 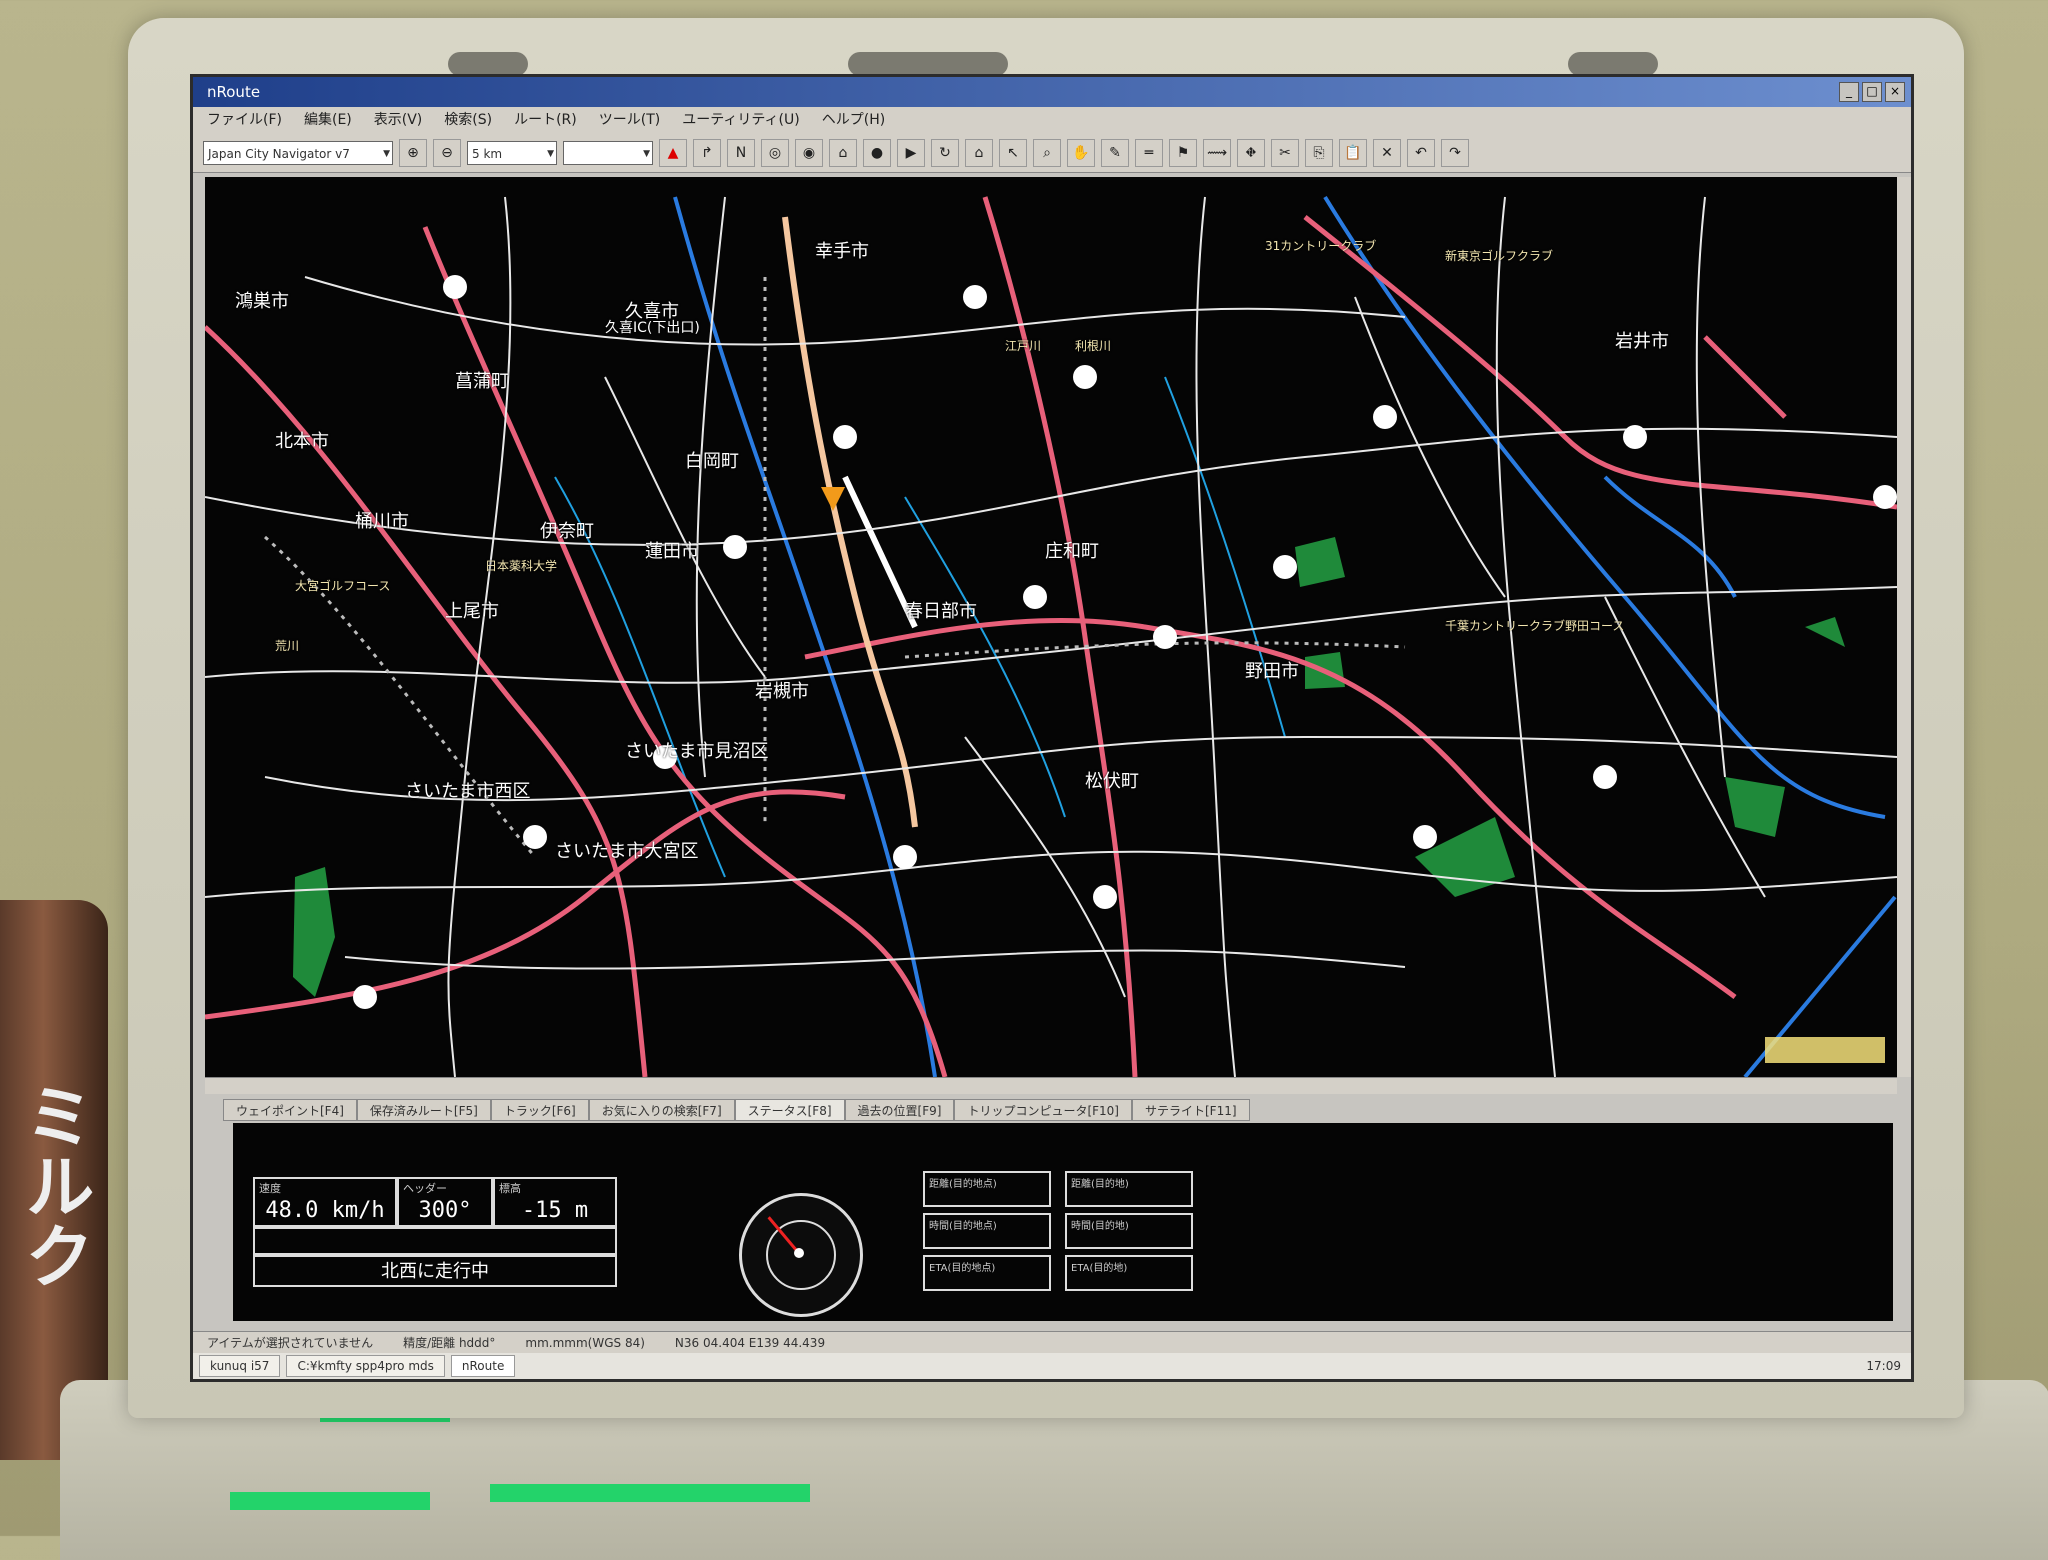 What do you see at coordinates (1013, 152) in the screenshot?
I see `select-pointer-icon: ↖` at bounding box center [1013, 152].